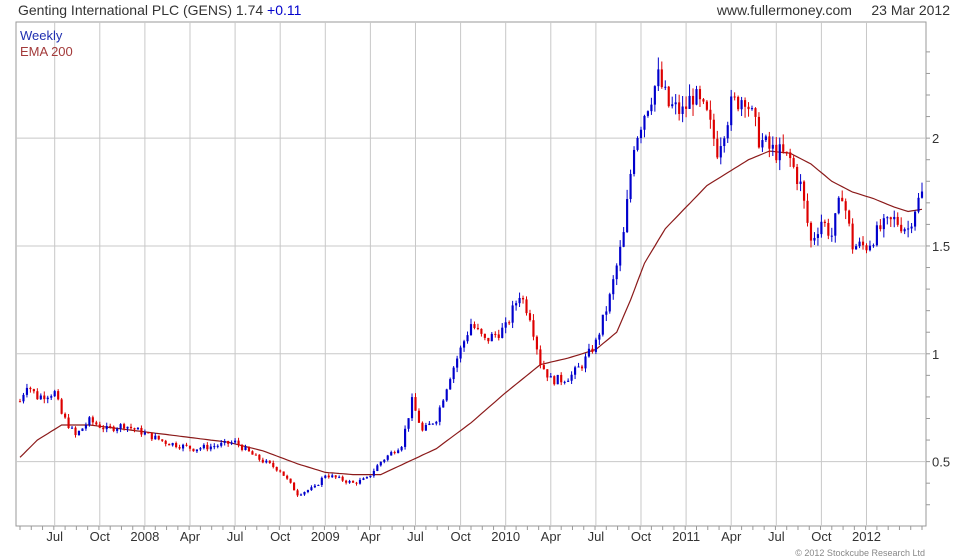 The width and height of the screenshot is (980, 560). What do you see at coordinates (41, 35) in the screenshot?
I see `legend-weekly: Weekly` at bounding box center [41, 35].